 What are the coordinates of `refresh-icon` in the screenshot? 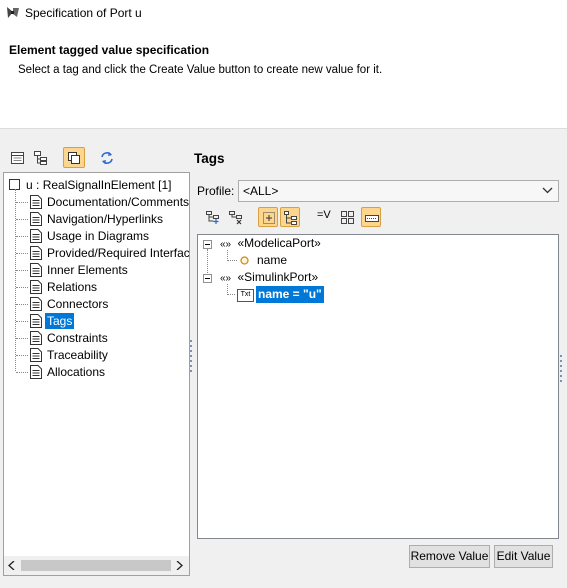 It's located at (107, 158).